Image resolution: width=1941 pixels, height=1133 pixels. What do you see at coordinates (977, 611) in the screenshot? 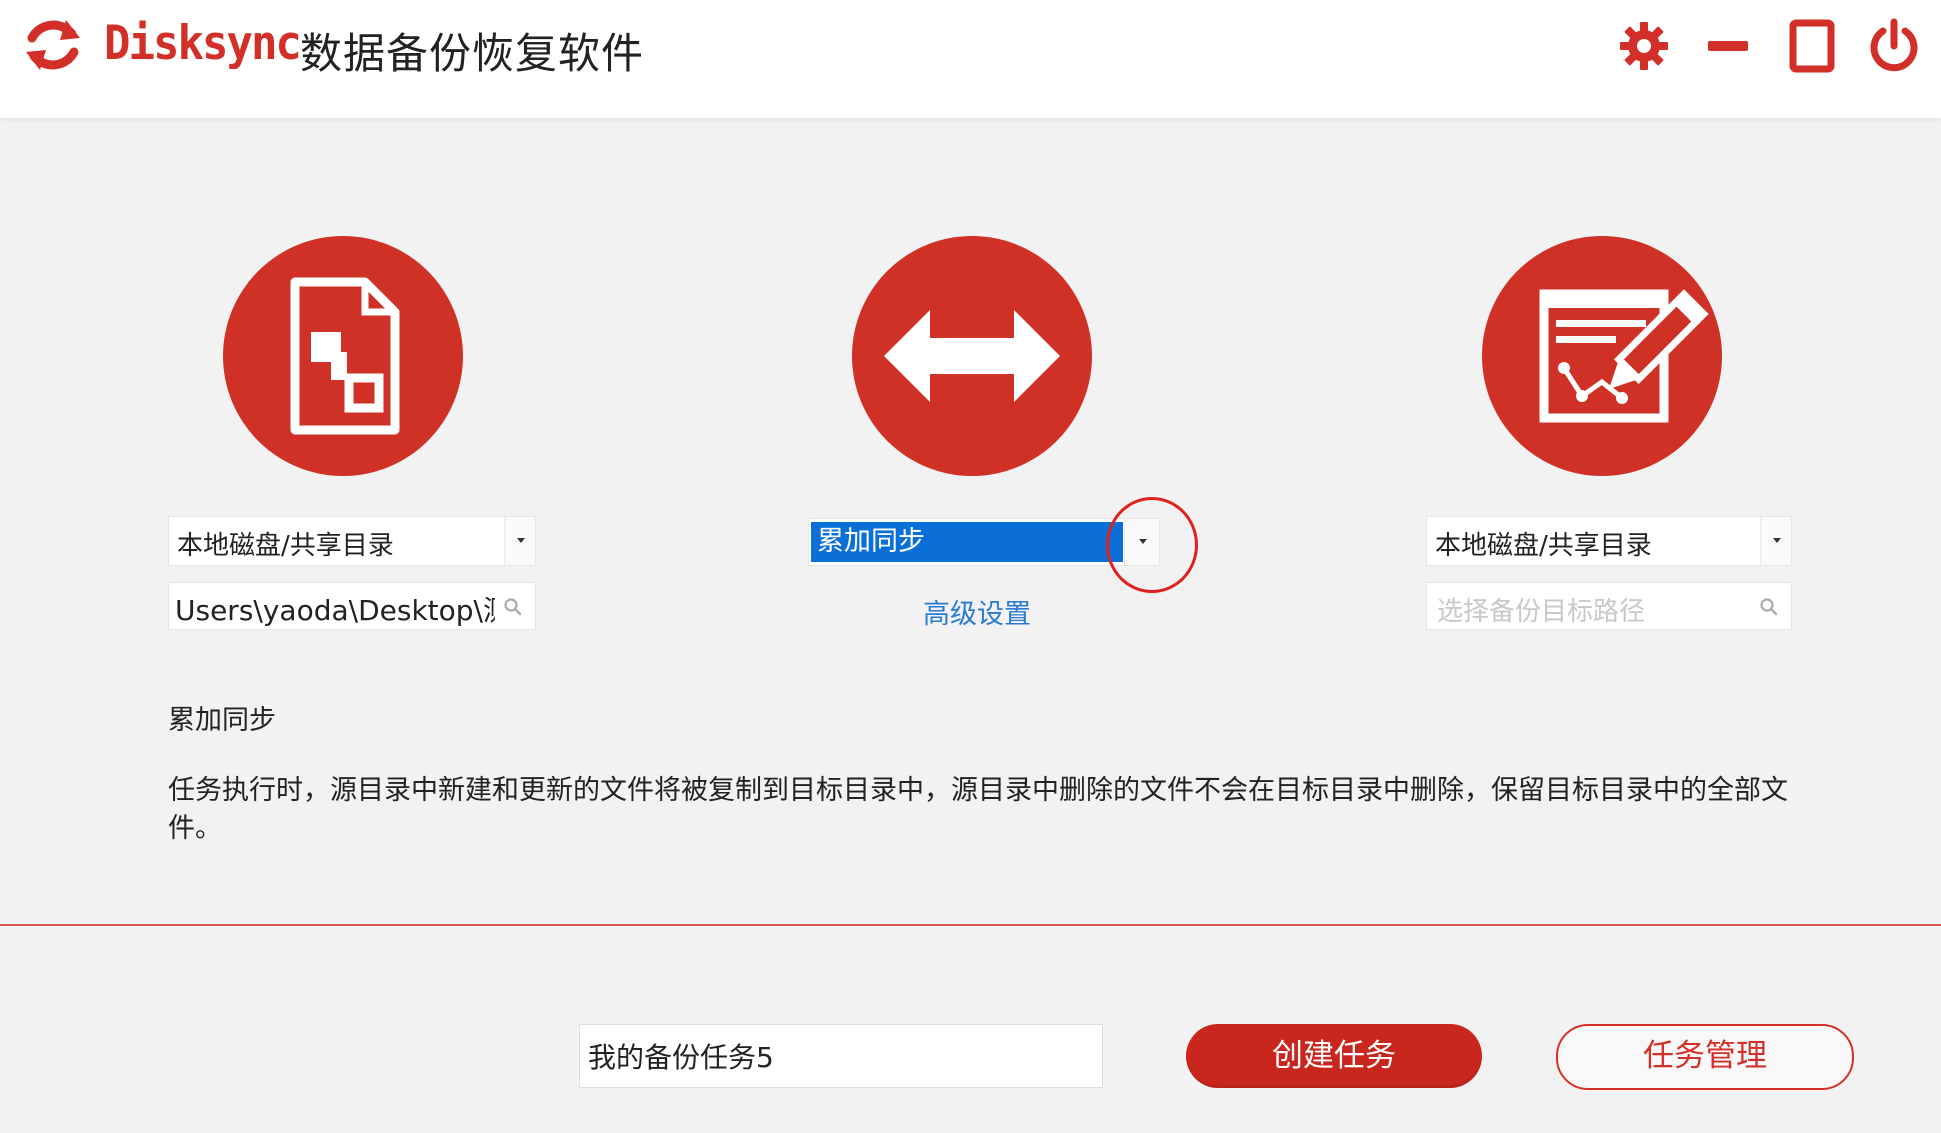
I see `advanced-settings-link: 高级设置` at bounding box center [977, 611].